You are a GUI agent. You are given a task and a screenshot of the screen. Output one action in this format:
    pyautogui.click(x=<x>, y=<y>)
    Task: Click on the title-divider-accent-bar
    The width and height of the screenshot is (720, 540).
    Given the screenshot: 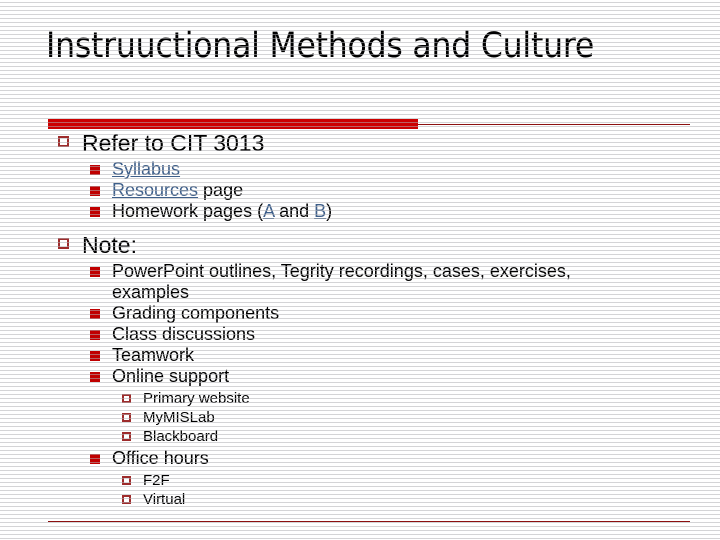 What is the action you would take?
    pyautogui.click(x=233, y=124)
    